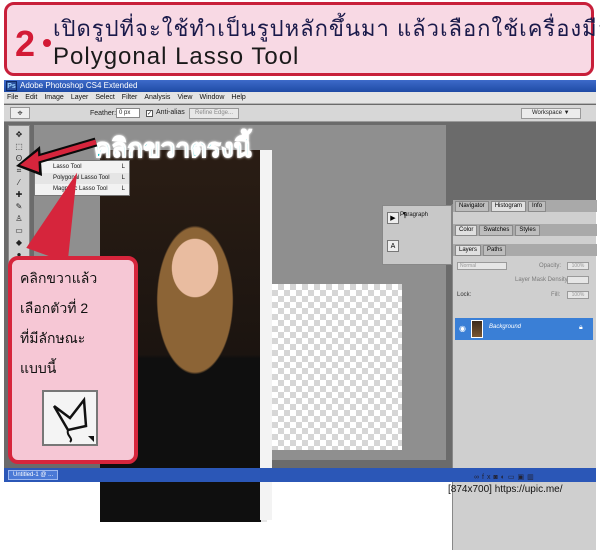 This screenshot has width=600, height=550. I want to click on polygonal-lasso-icon, so click(70, 418).